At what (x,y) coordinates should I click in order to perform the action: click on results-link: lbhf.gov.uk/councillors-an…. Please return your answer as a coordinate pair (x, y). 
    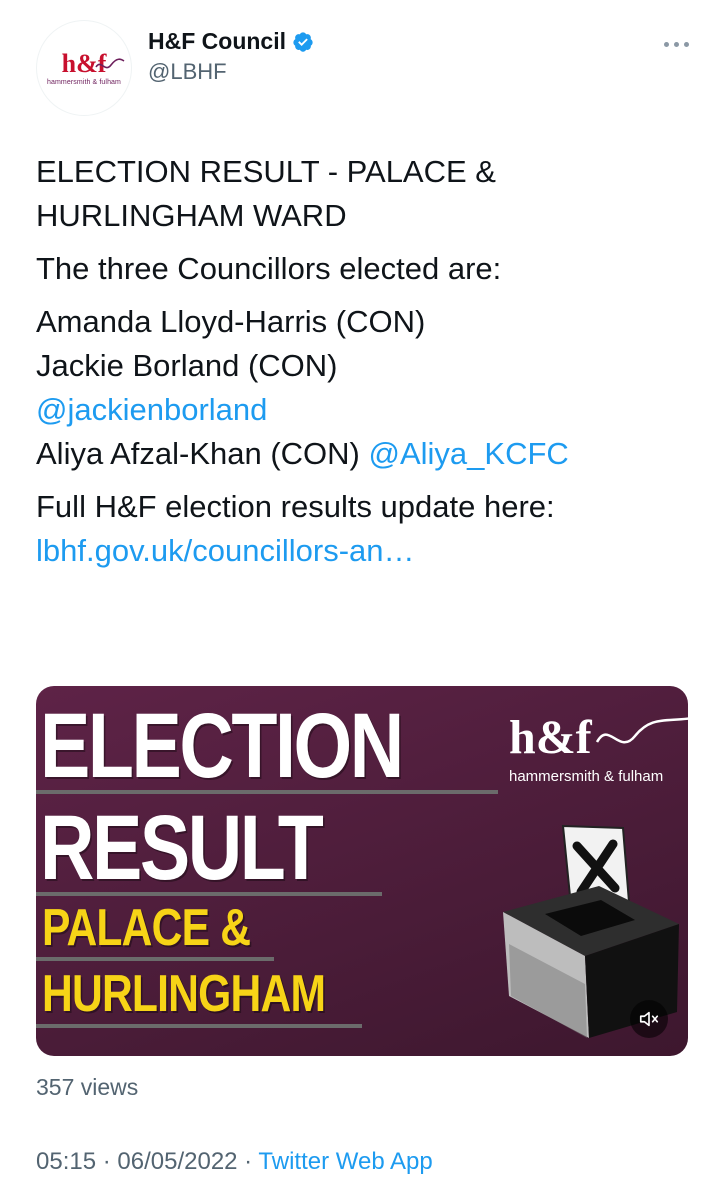
    Looking at the image, I should click on (366, 551).